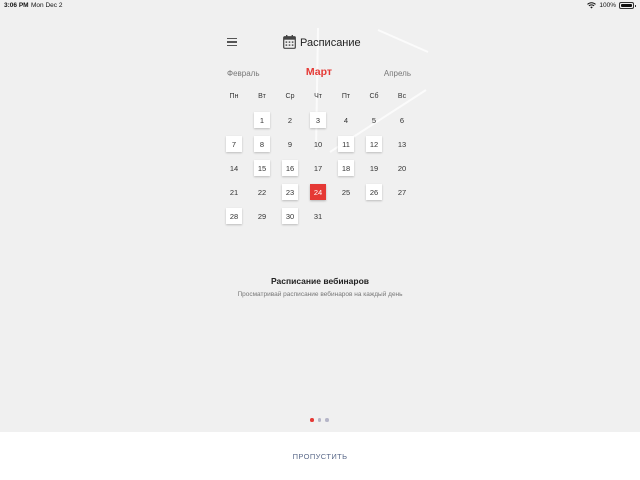 The image size is (640, 480). Describe the element at coordinates (290, 120) in the screenshot. I see `calendar-day: 2` at that location.